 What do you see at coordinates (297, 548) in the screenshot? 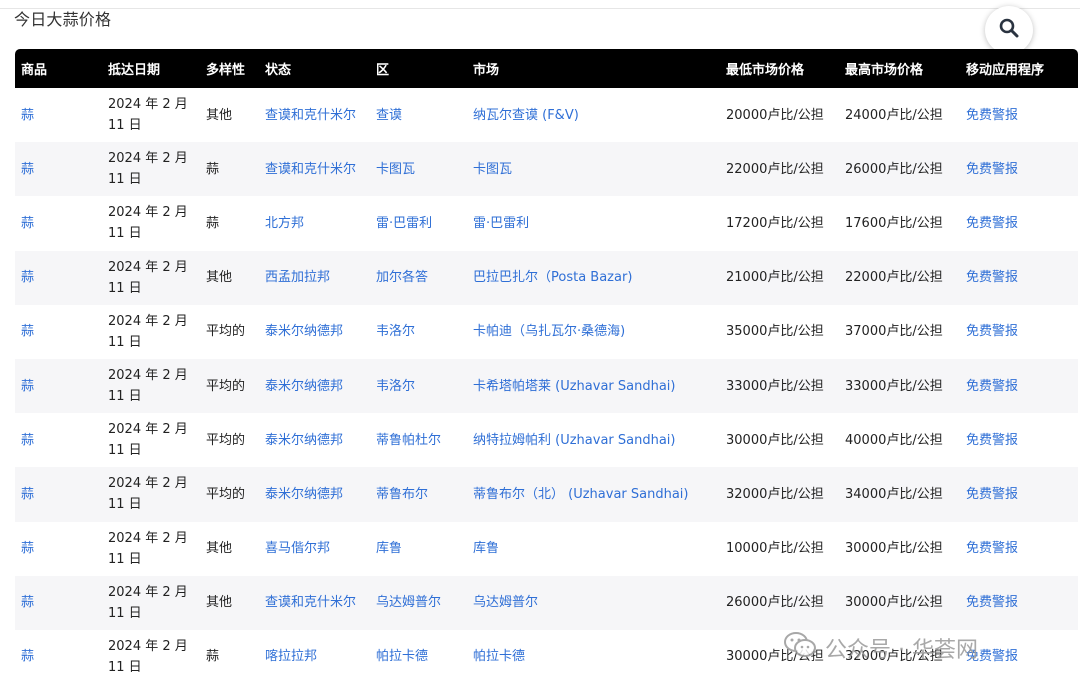
I see `state-link: 喜马偕尔邦` at bounding box center [297, 548].